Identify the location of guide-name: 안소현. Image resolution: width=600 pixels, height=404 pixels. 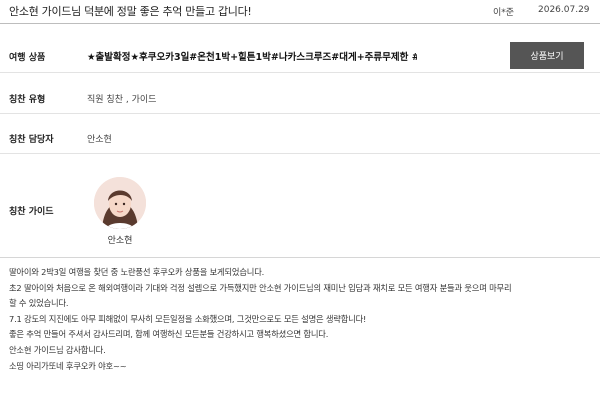
(120, 241).